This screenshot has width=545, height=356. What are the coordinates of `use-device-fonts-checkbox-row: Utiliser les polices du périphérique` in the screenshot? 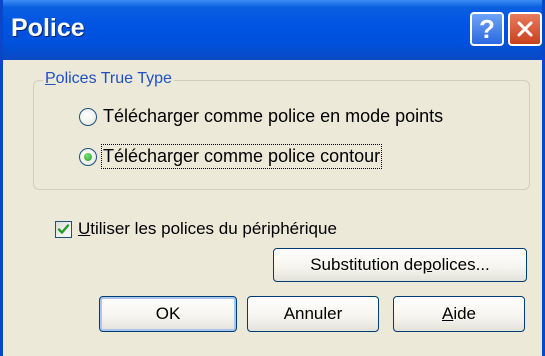 It's located at (196, 229).